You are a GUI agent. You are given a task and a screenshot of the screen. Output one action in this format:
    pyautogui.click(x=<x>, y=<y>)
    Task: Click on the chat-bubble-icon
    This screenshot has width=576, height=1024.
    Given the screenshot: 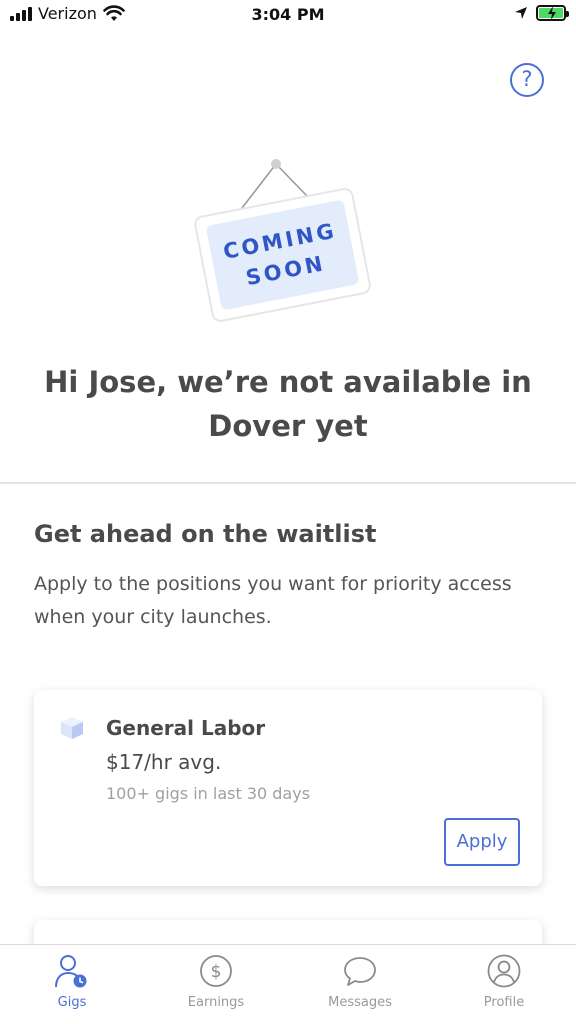 What is the action you would take?
    pyautogui.click(x=360, y=971)
    